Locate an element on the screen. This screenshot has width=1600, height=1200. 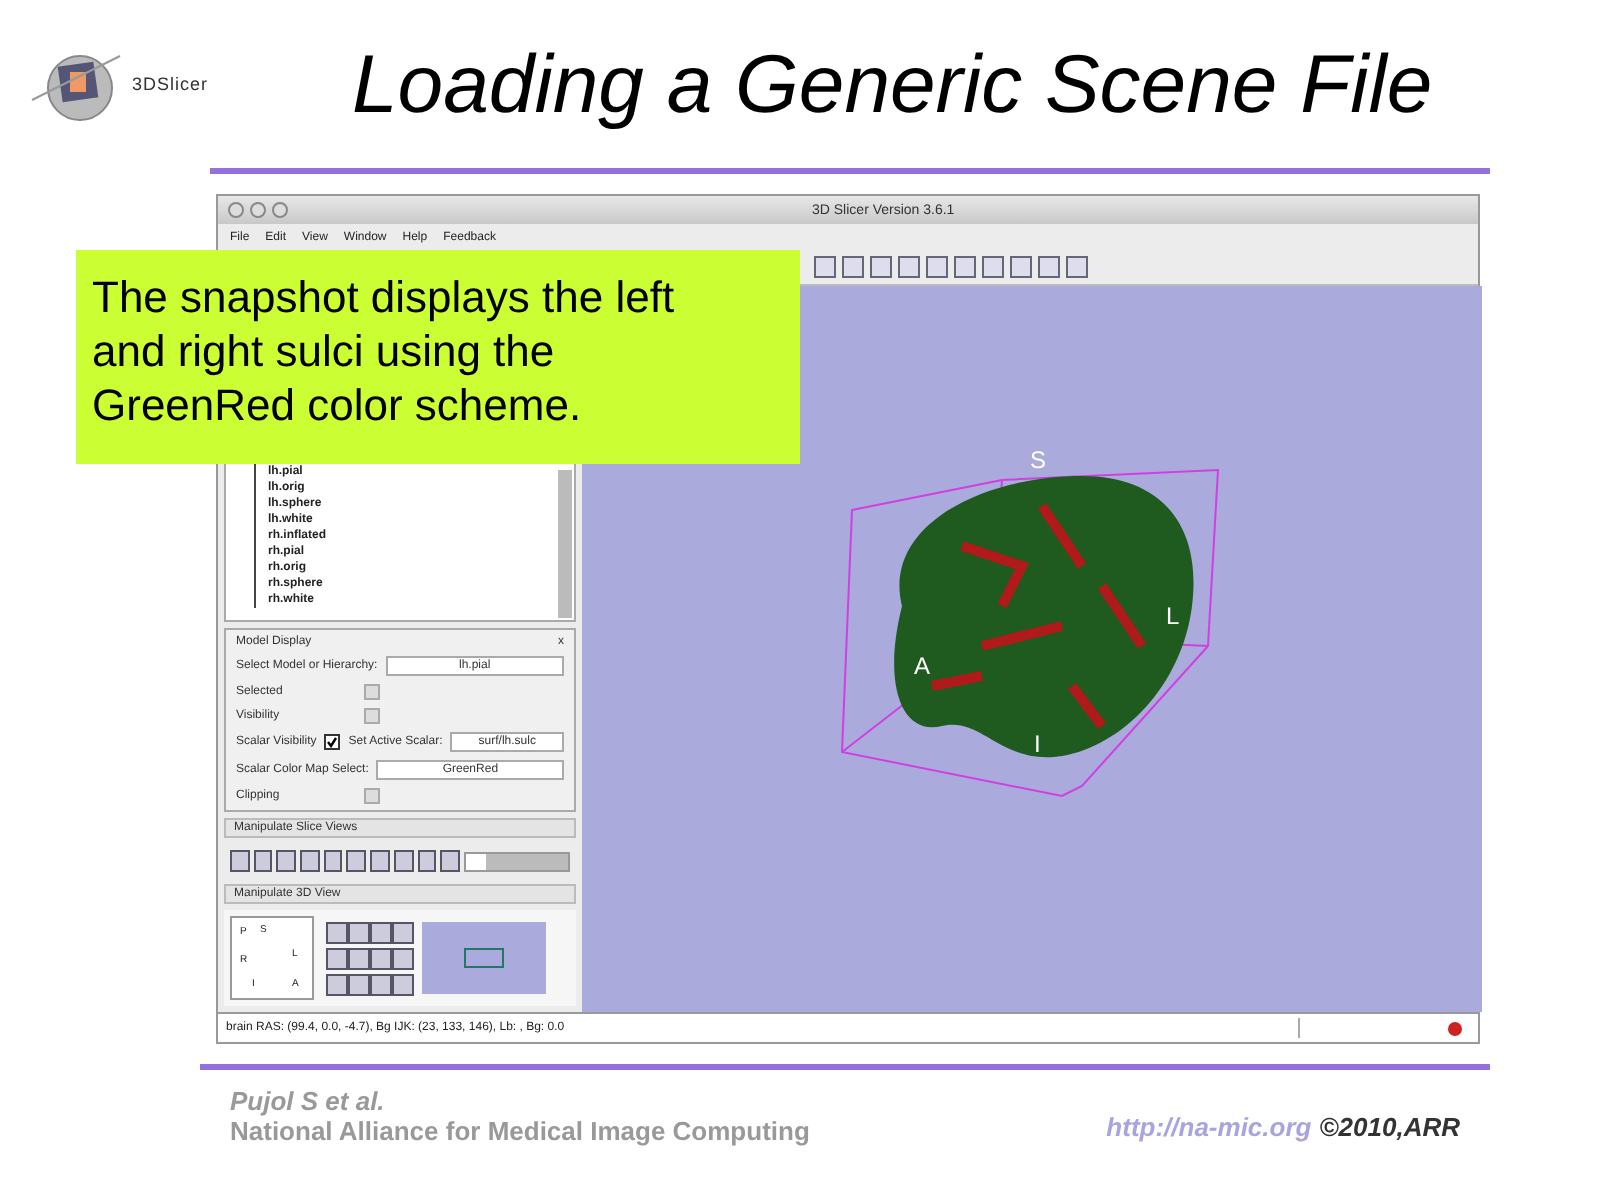
organization-text: National Alliance for Medical Image Computing is located at coordinates (520, 1131).